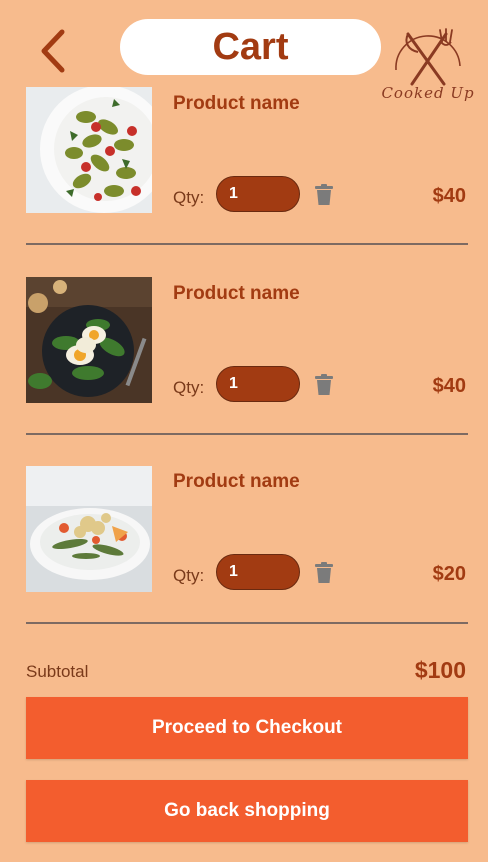 This screenshot has height=862, width=488. What do you see at coordinates (247, 728) in the screenshot?
I see `checkout-button: Proceed to Checkout` at bounding box center [247, 728].